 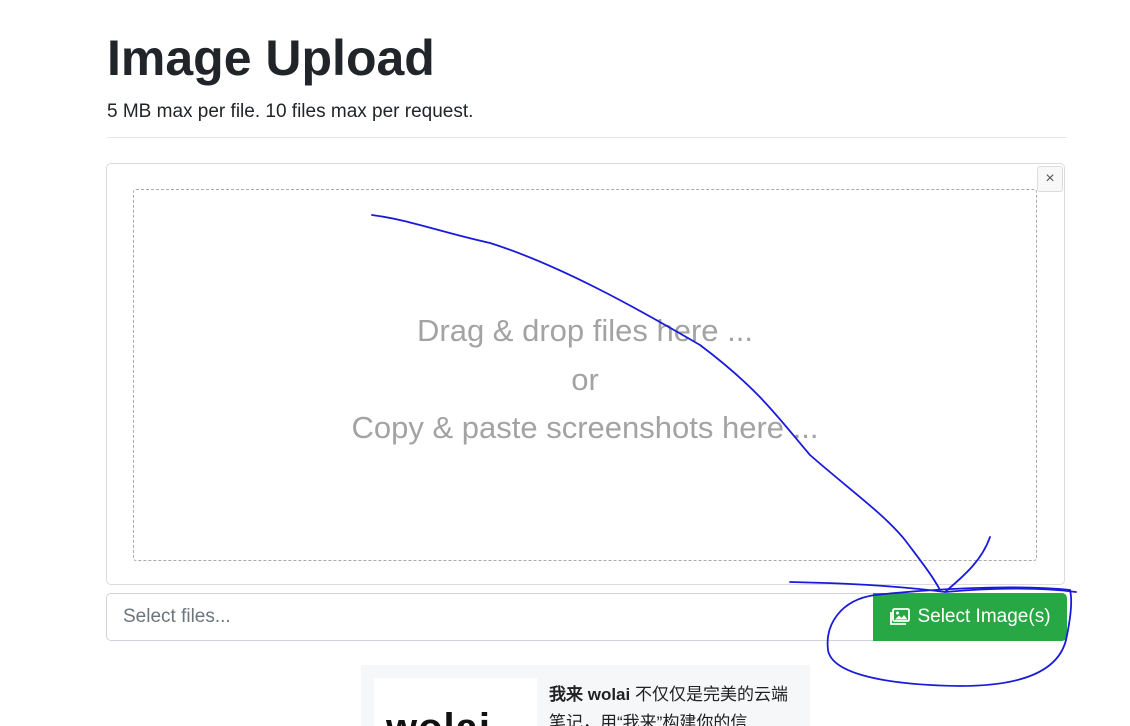 I want to click on file-caption-input, so click(x=490, y=617).